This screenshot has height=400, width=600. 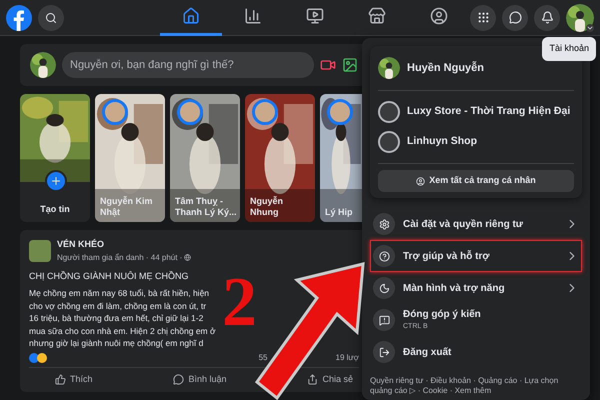 What do you see at coordinates (569, 48) in the screenshot?
I see `tooltip: Tài khoản` at bounding box center [569, 48].